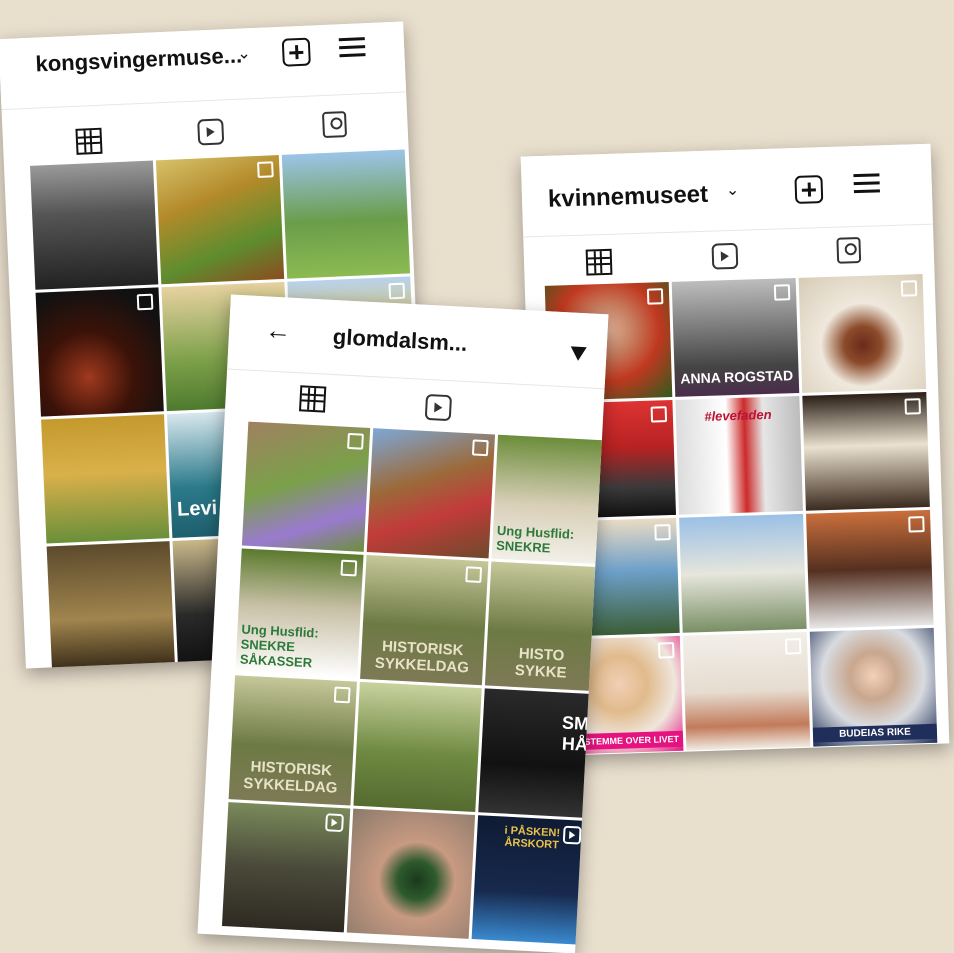 The image size is (954, 953). Describe the element at coordinates (529, 880) in the screenshot. I see `post-tile: i PÅSKEN! ÅRSKORT` at that location.